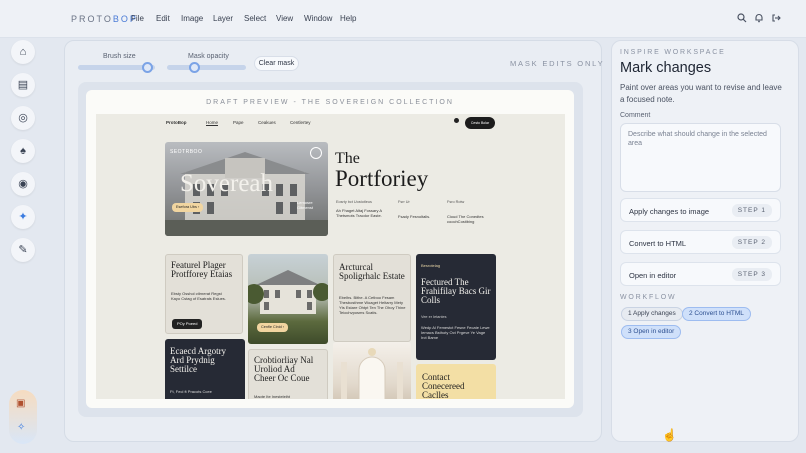  Describe the element at coordinates (273, 327) in the screenshot. I see `villa-button: Cenfle Cinid ›` at that location.